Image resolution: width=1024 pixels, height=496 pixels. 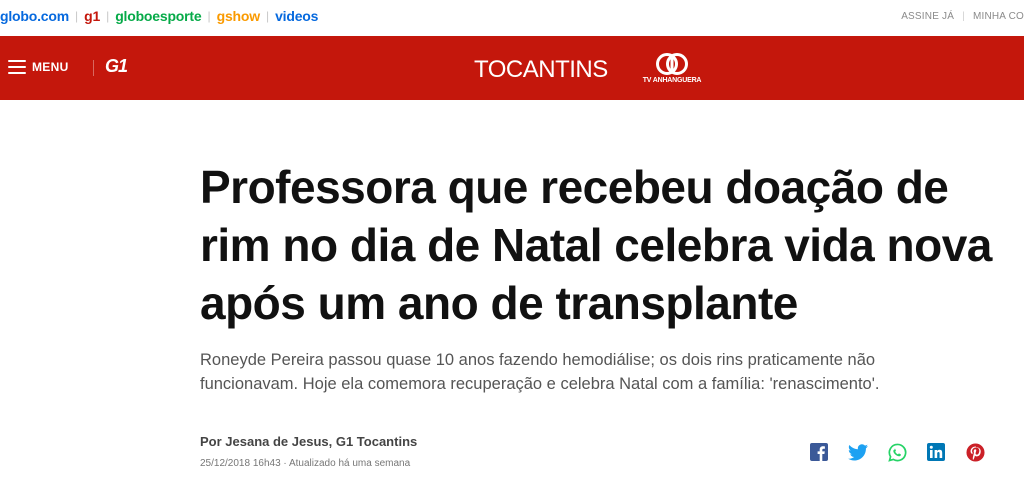 I want to click on link-gshow: gshow, so click(x=239, y=16).